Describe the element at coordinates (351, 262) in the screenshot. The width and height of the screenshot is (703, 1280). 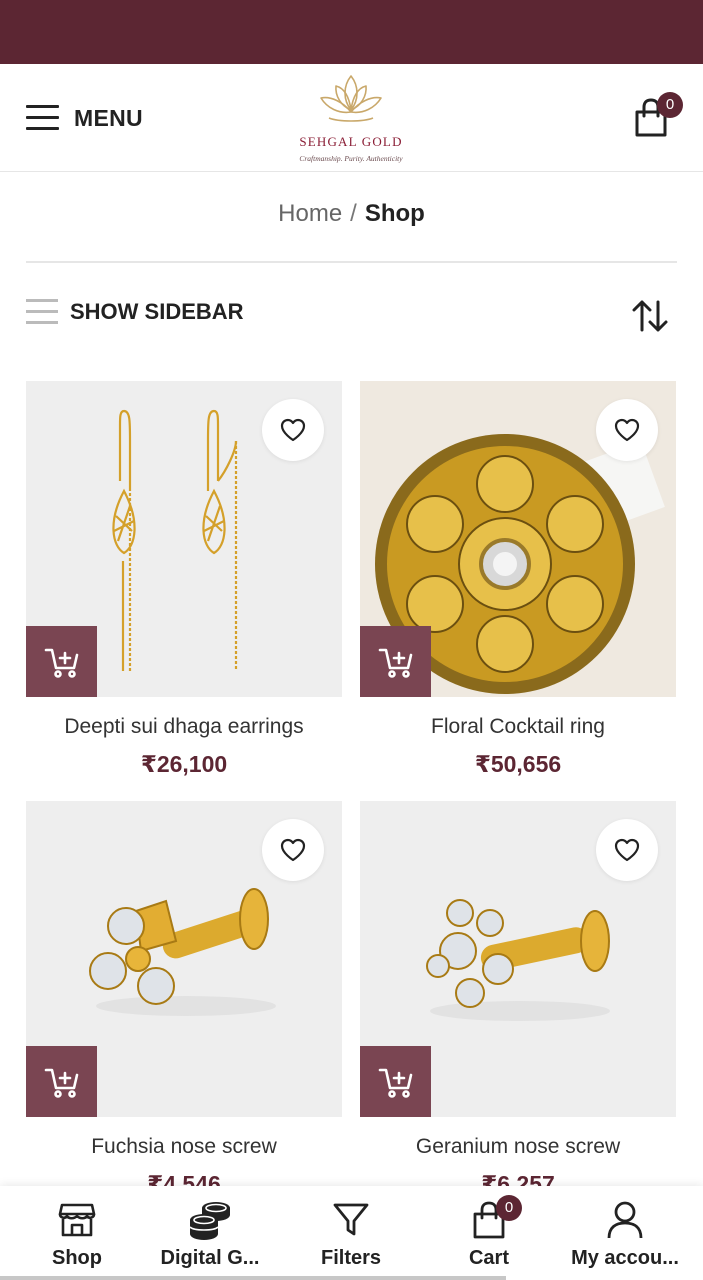
I see `divider` at that location.